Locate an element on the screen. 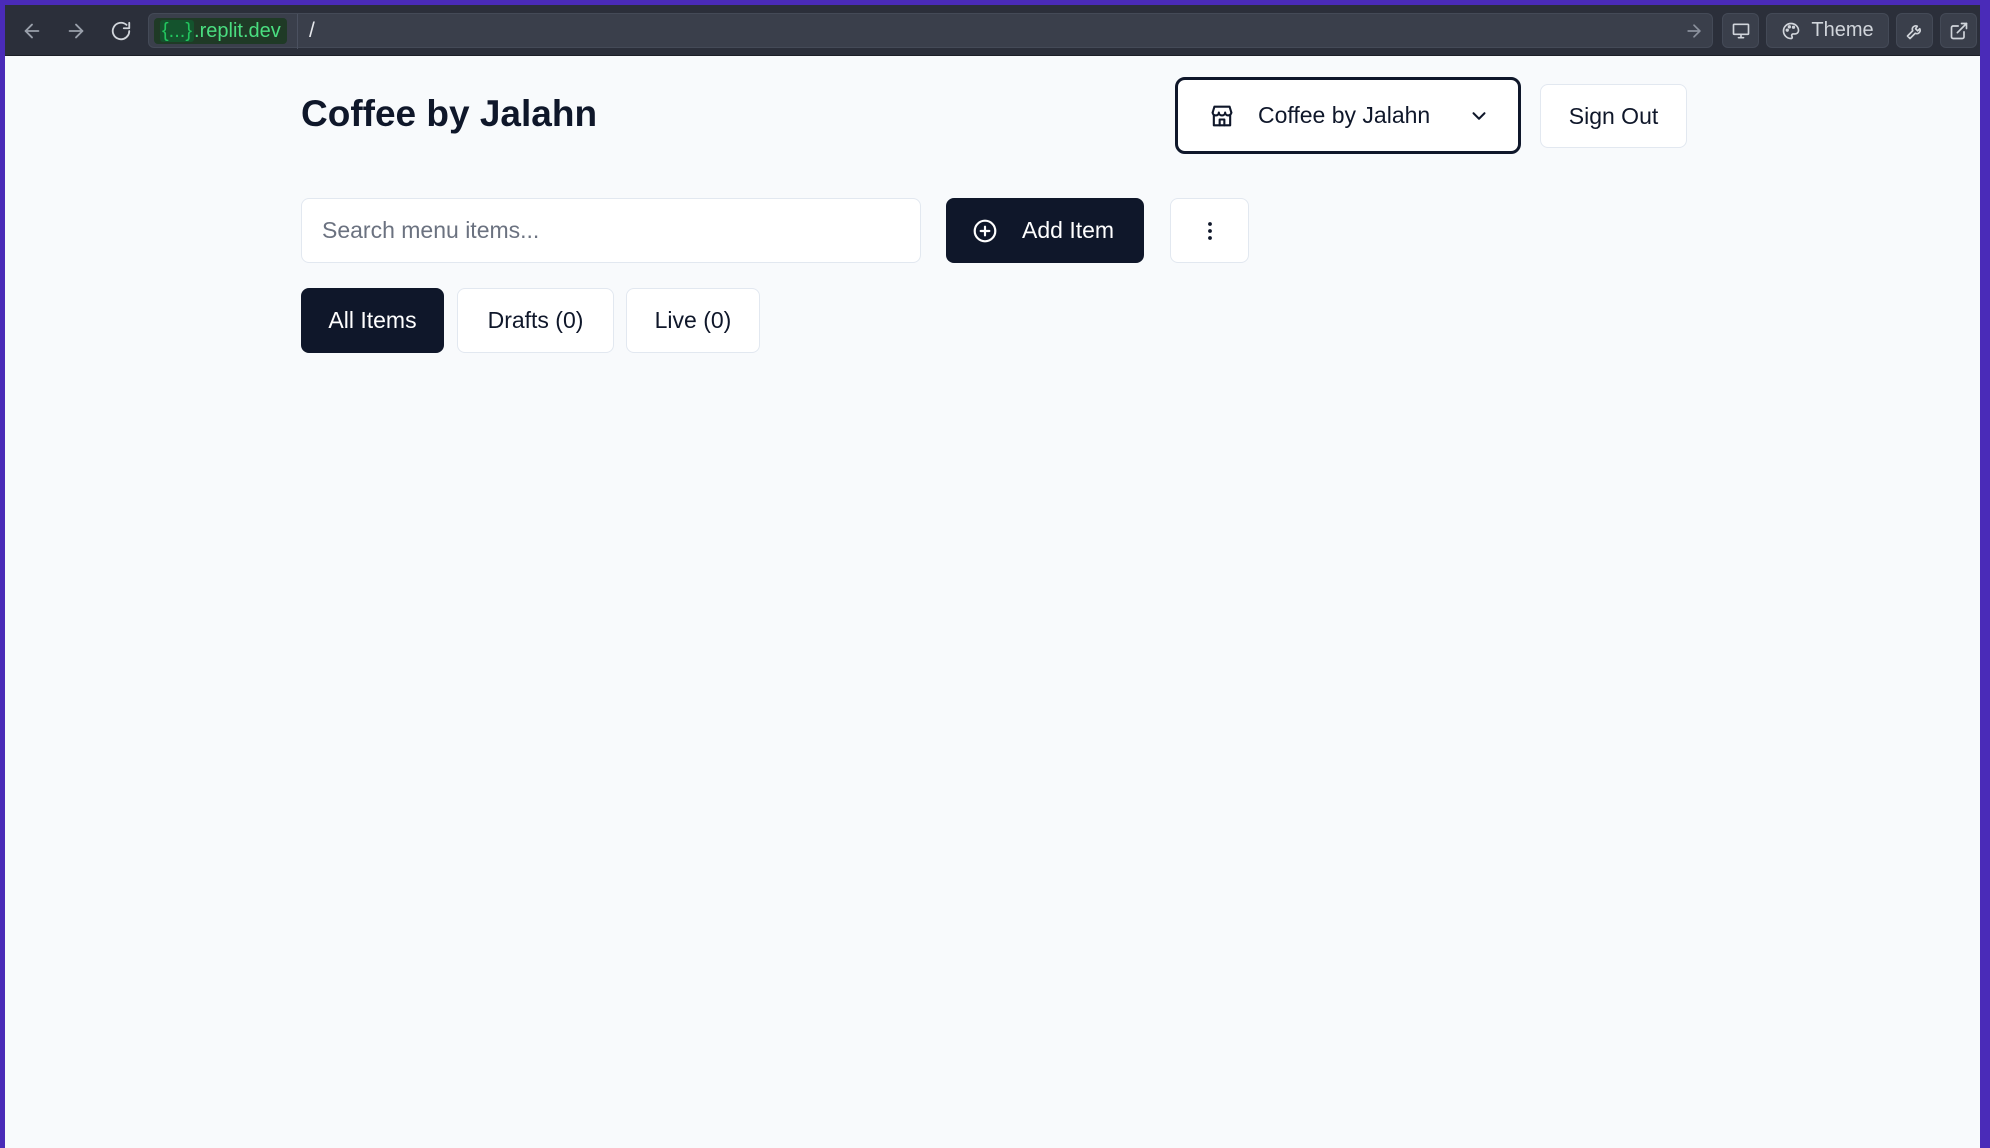 Image resolution: width=1990 pixels, height=1148 pixels. go-arrow-icon is located at coordinates (1694, 31).